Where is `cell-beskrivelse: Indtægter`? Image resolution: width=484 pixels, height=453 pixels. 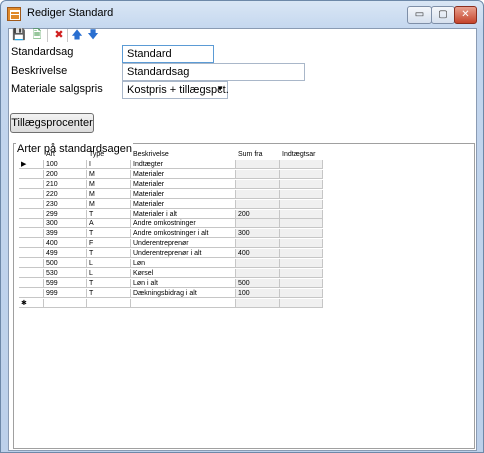
cell-beskrivelse: Indtægter is located at coordinates (183, 164).